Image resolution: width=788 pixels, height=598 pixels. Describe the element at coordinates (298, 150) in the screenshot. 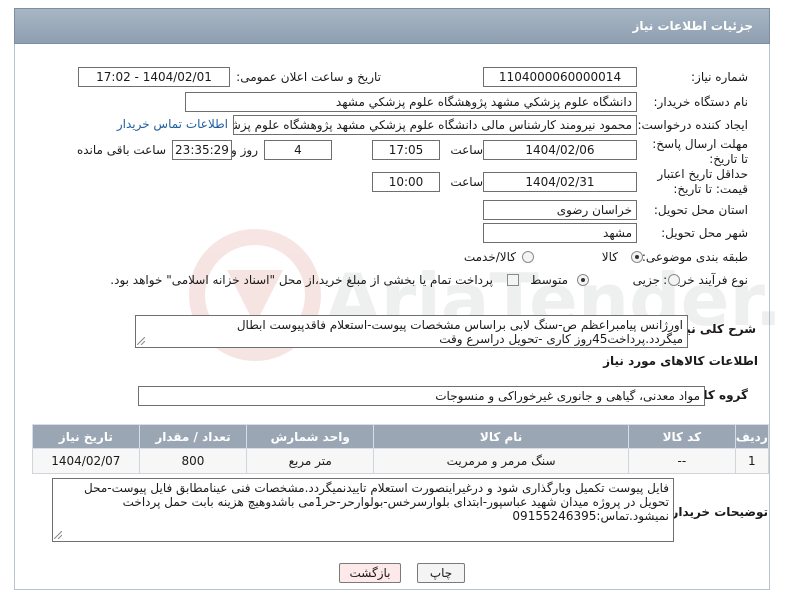

I see `days-field: 4` at that location.